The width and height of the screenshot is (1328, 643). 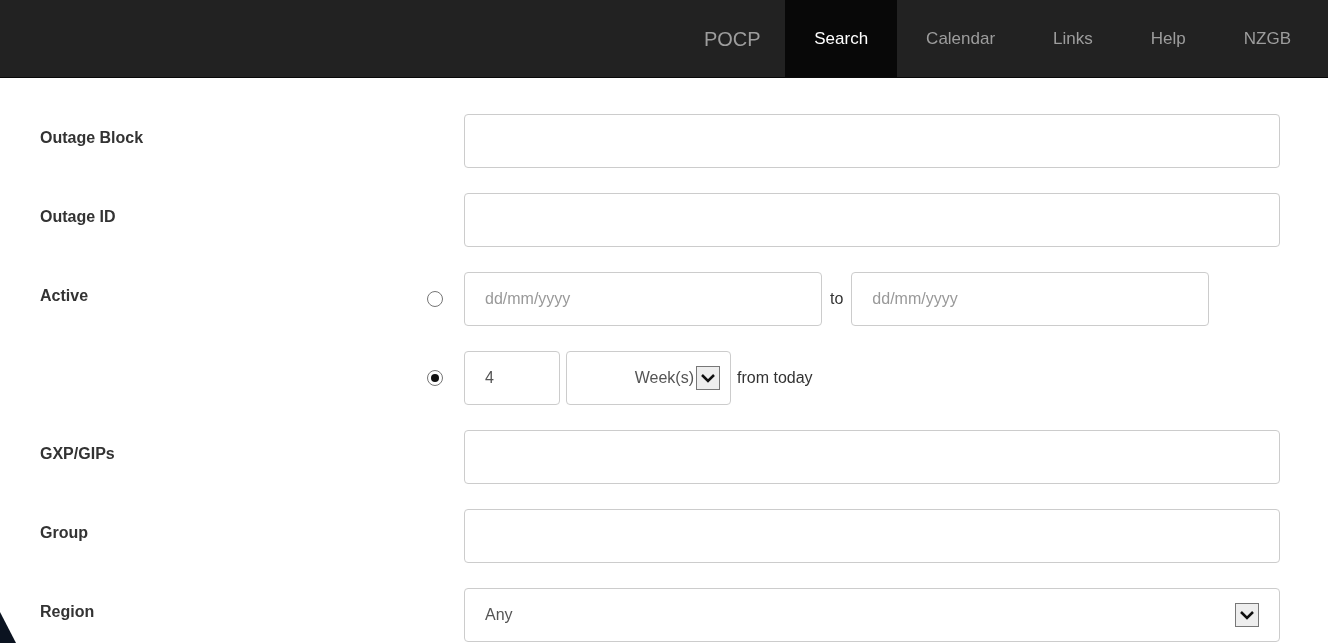 I want to click on field-label: Outage Block, so click(x=92, y=138).